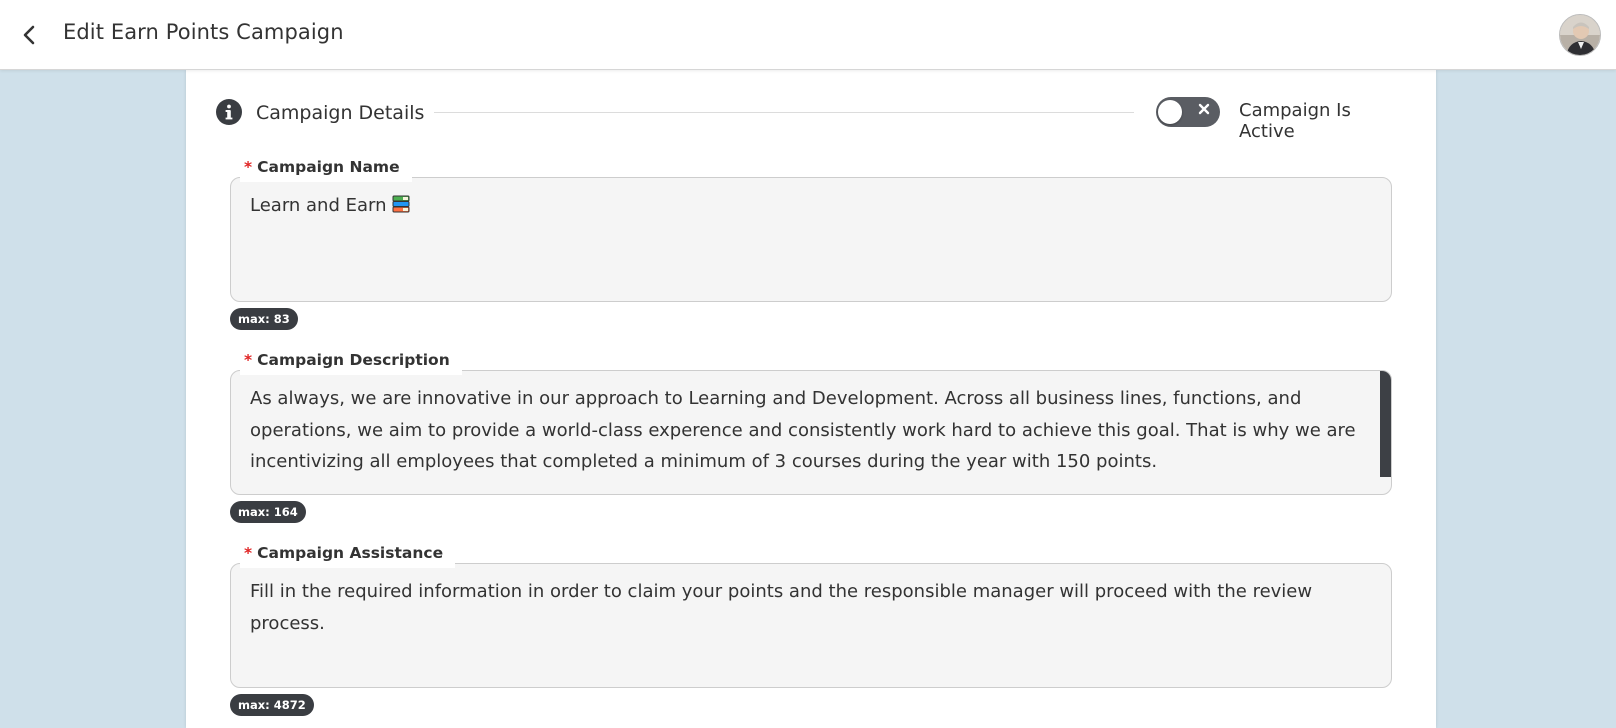 Image resolution: width=1616 pixels, height=728 pixels. What do you see at coordinates (1188, 112) in the screenshot?
I see `campaign-active-toggle` at bounding box center [1188, 112].